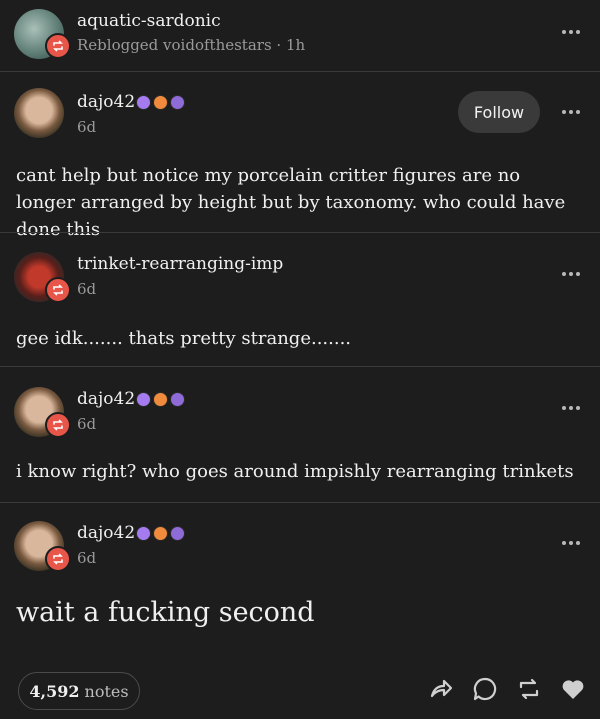 The height and width of the screenshot is (719, 600). I want to click on notes-label: notes, so click(106, 691).